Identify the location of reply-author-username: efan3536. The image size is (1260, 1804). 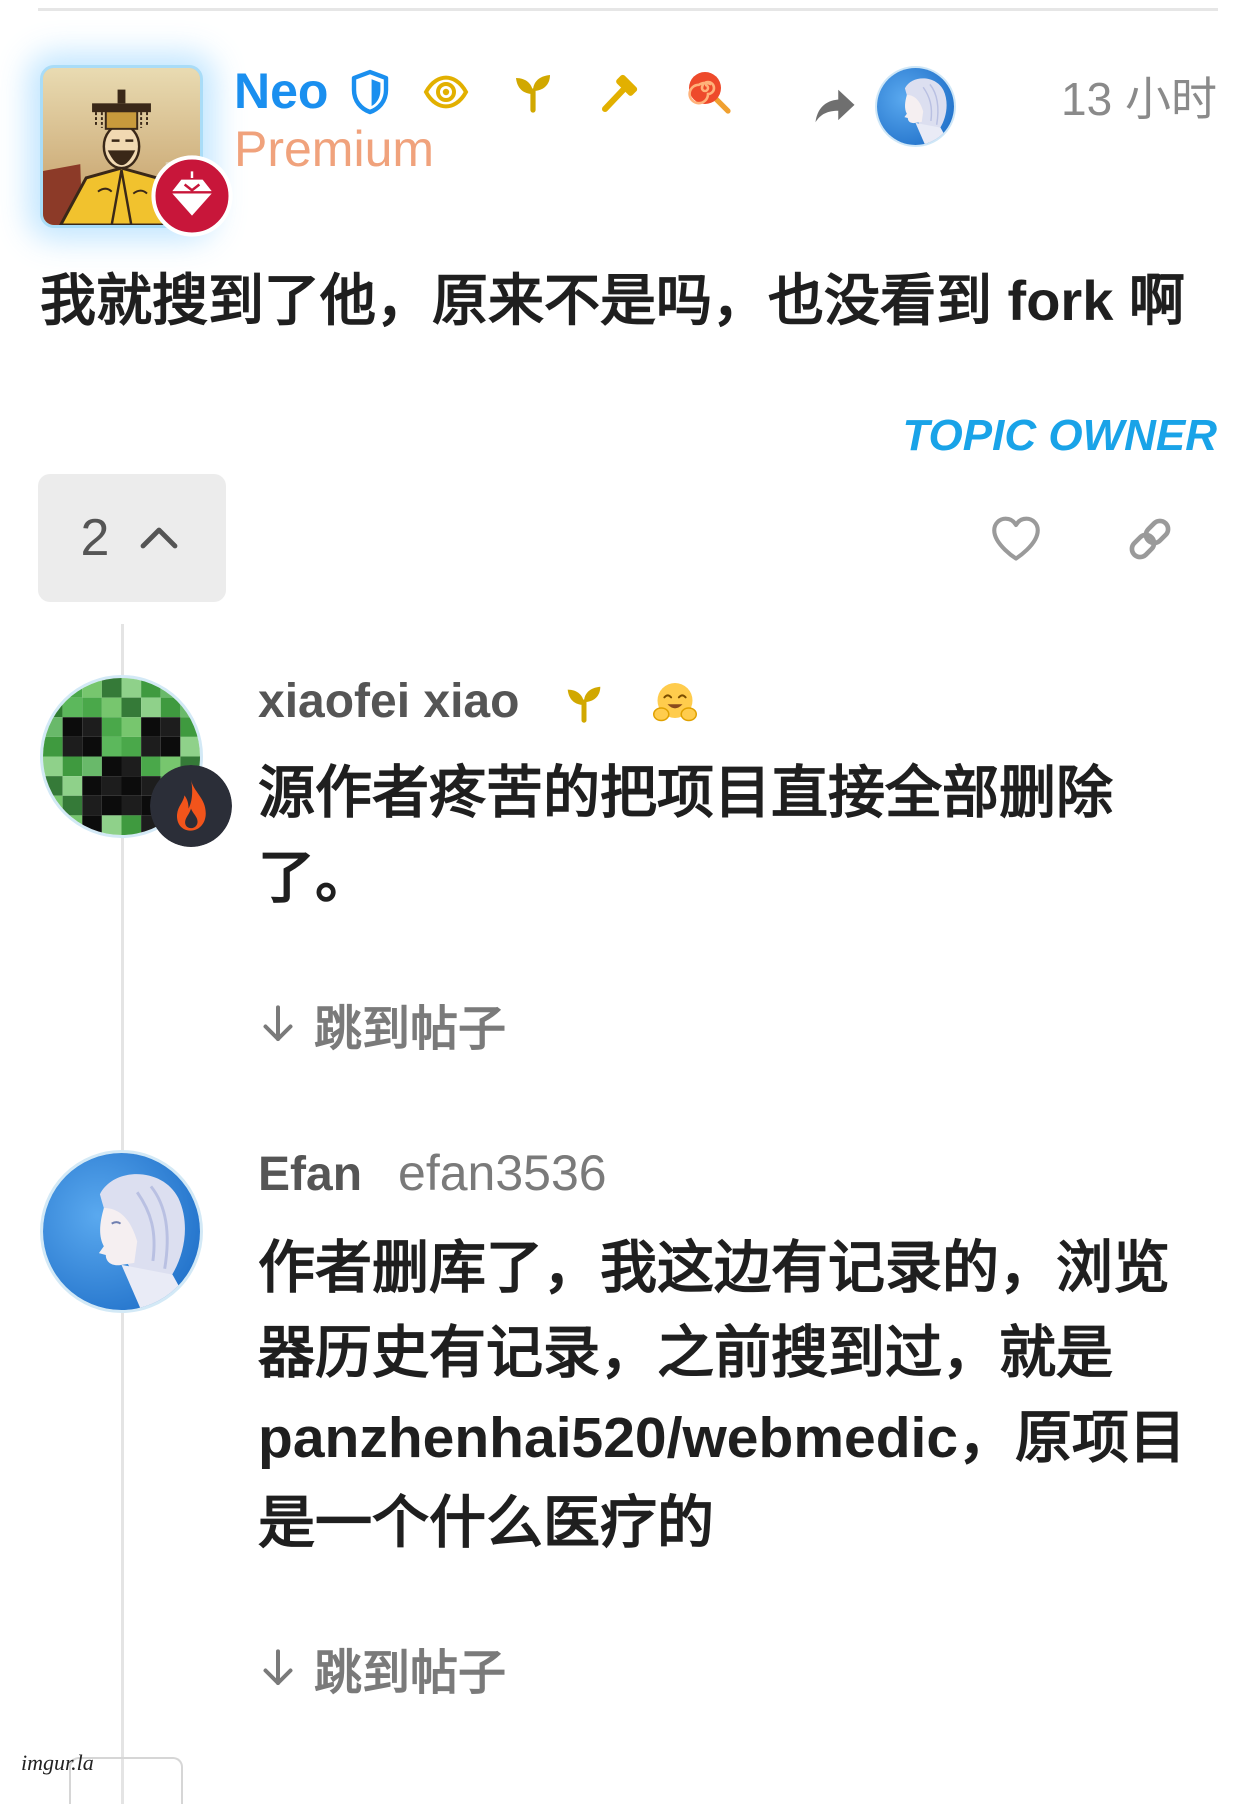
(502, 1173).